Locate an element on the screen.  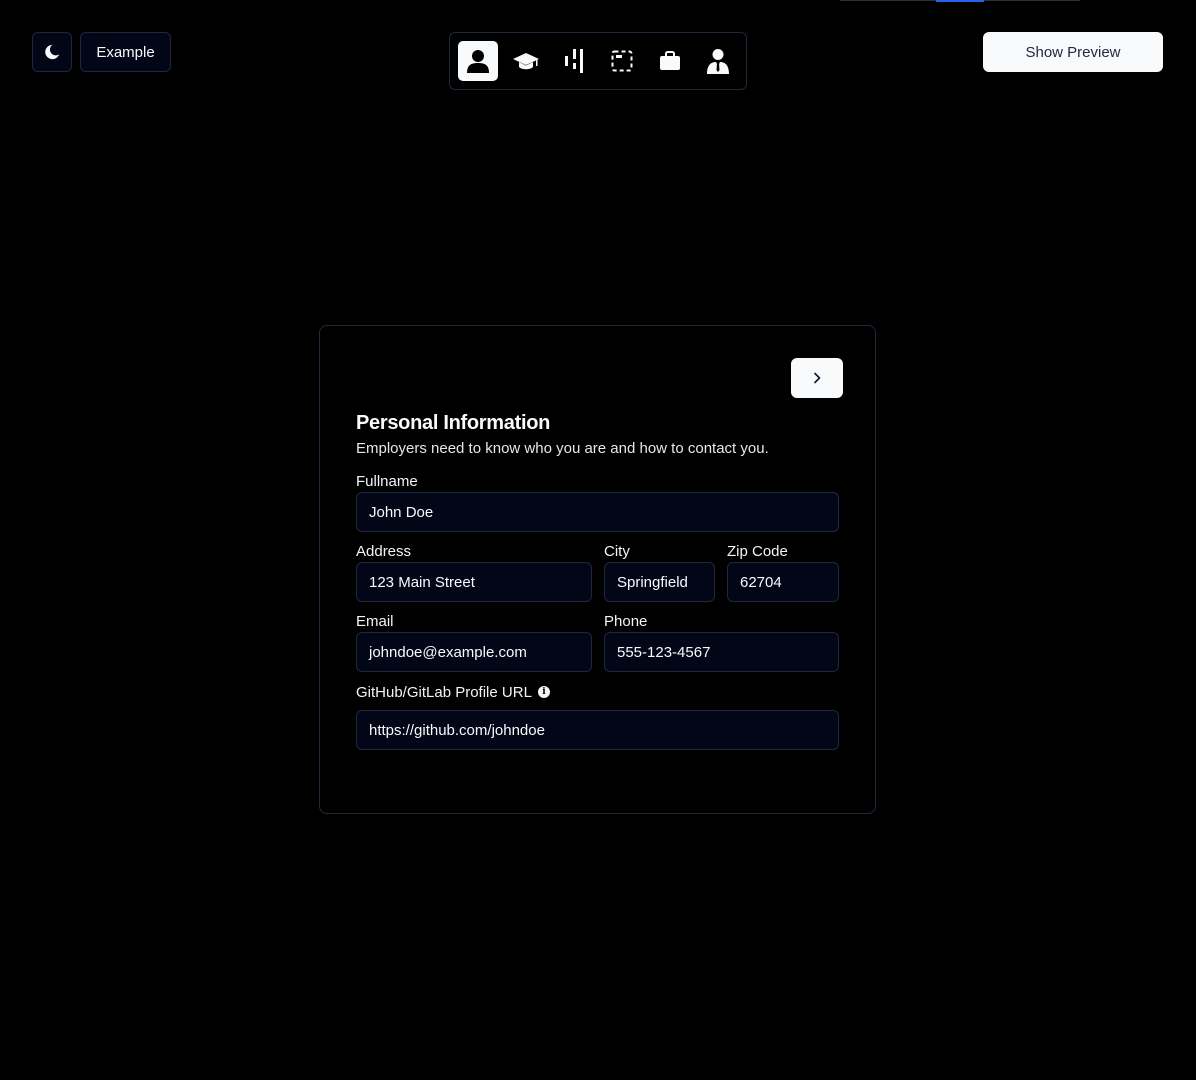
example-button: Example is located at coordinates (125, 52).